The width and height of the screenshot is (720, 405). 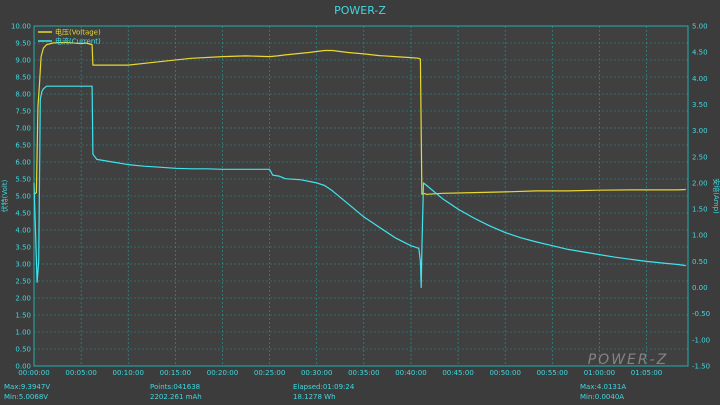 What do you see at coordinates (23, 299) in the screenshot?
I see `y-tick-label: 2.00` at bounding box center [23, 299].